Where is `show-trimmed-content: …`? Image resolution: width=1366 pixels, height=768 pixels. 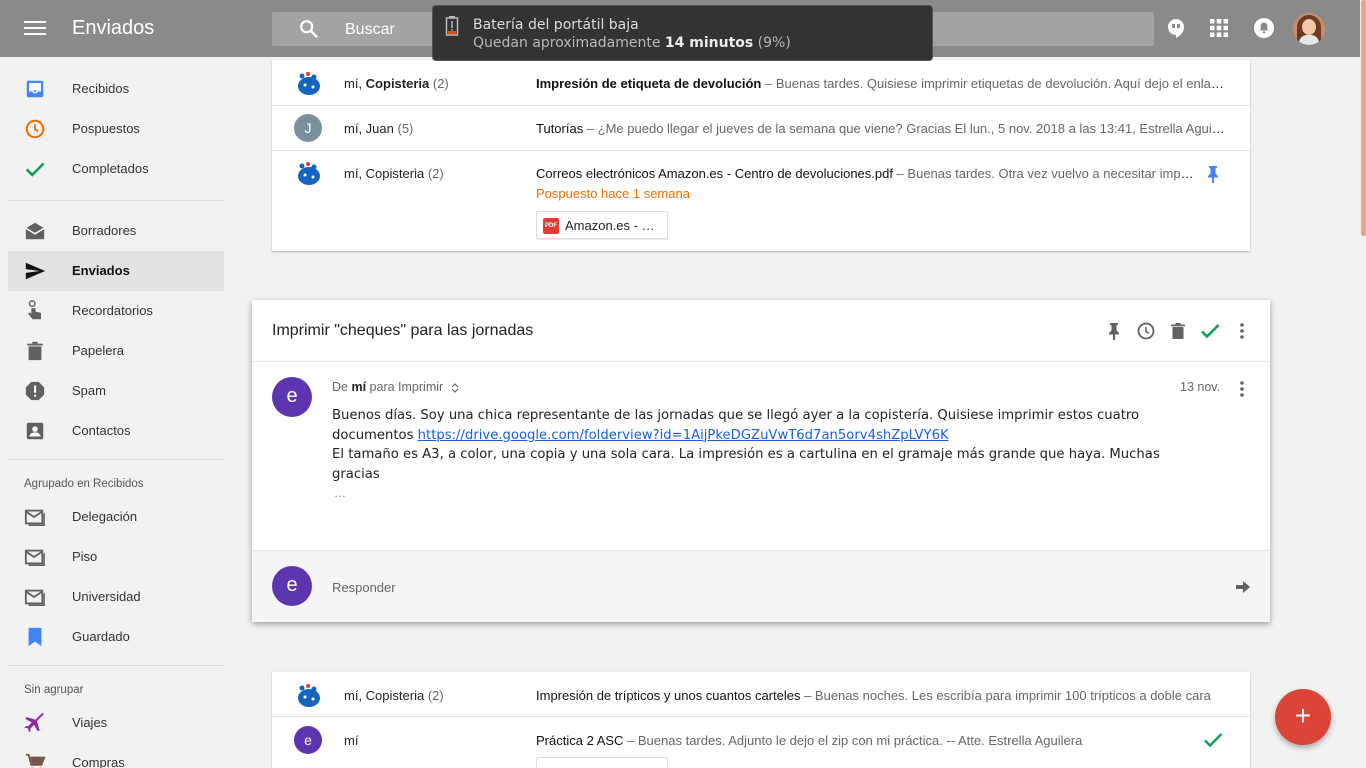 show-trimmed-content: … is located at coordinates (340, 493).